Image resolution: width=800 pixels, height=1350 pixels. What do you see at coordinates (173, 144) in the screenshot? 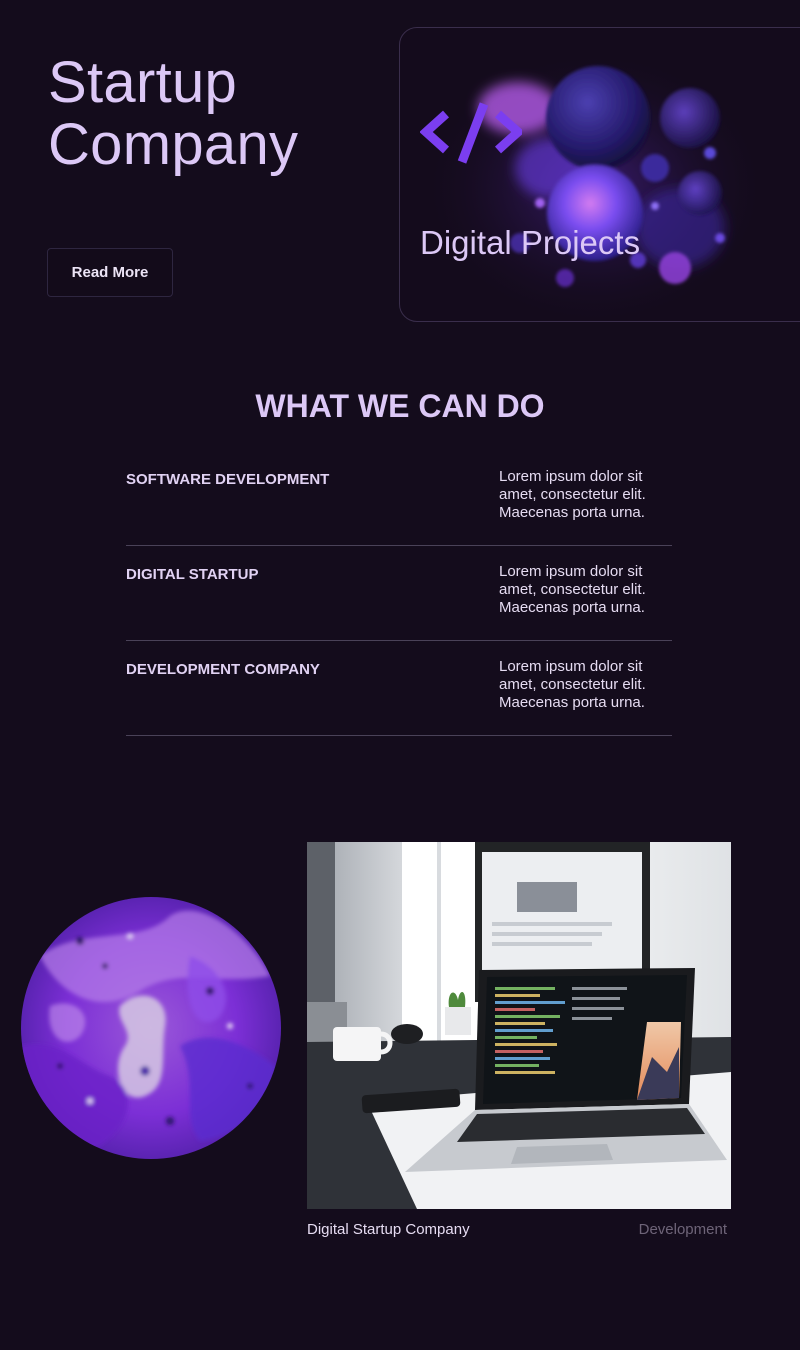
I see `hero-title-line-2: Company` at bounding box center [173, 144].